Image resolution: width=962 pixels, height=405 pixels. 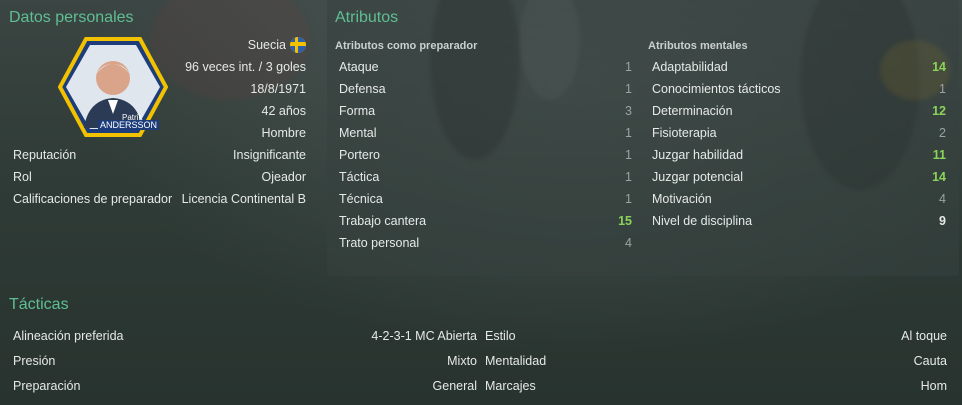 What do you see at coordinates (245, 67) in the screenshot?
I see `caps-value: 96 veces int. / 3 goles` at bounding box center [245, 67].